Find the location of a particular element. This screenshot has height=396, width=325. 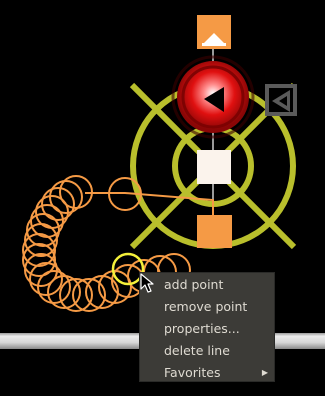

top-handle is located at coordinates (214, 32).